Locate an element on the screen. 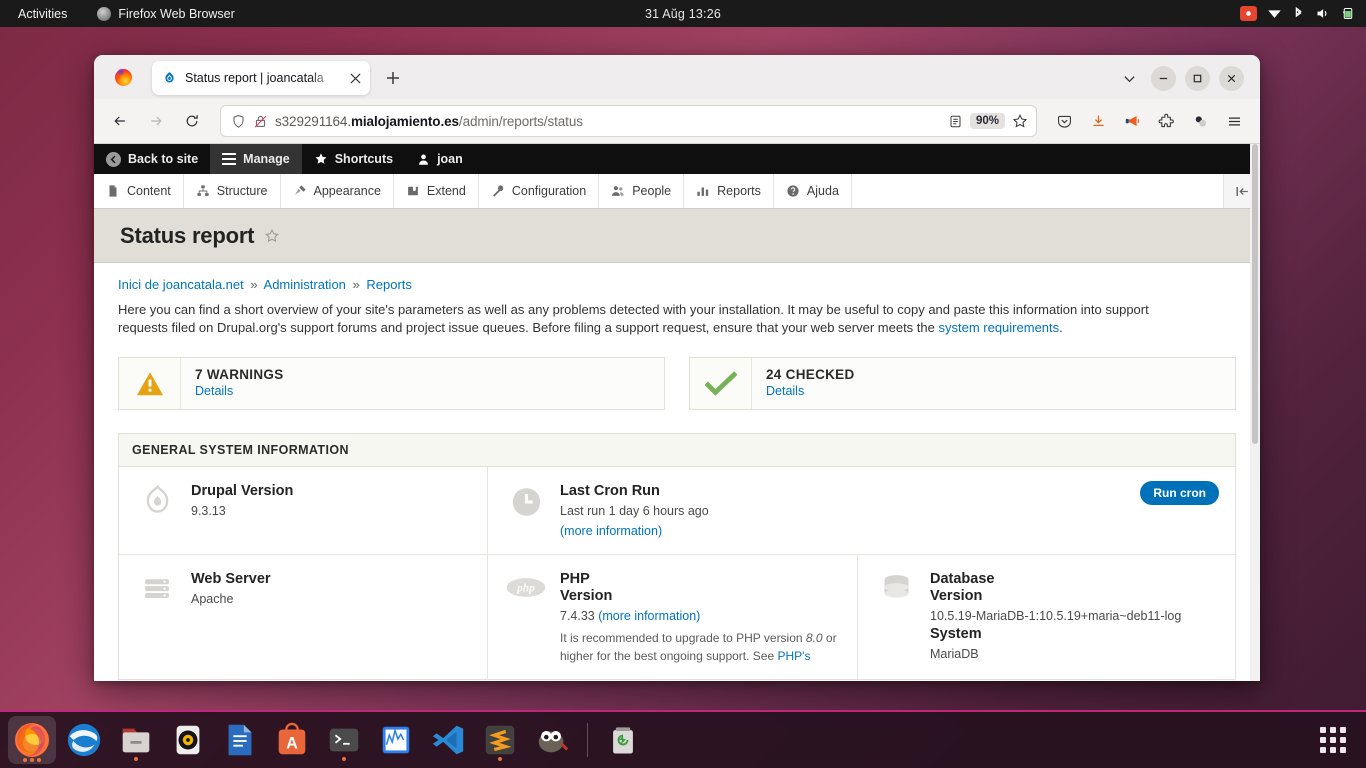 This screenshot has height=768, width=1366. menu-item-people: People is located at coordinates (642, 191).